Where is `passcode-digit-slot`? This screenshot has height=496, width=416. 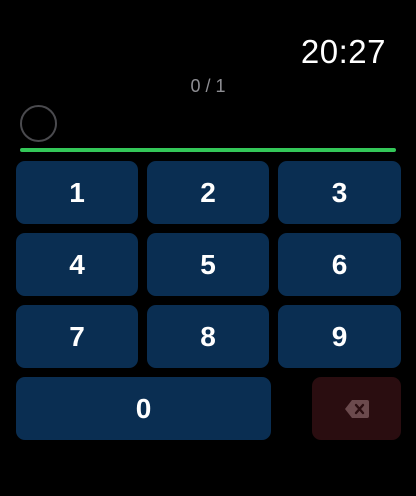 passcode-digit-slot is located at coordinates (38, 123).